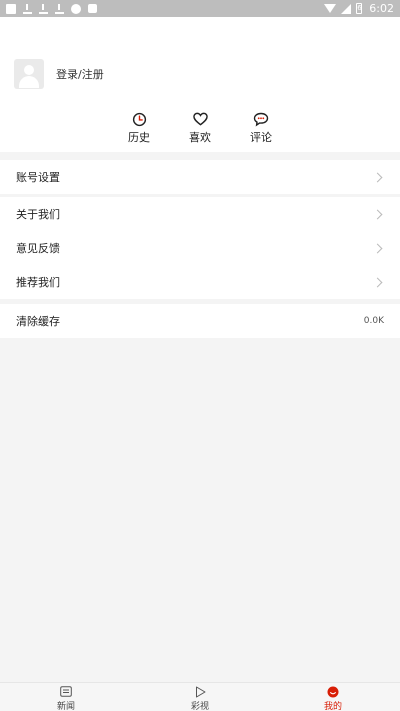 This screenshot has height=711, width=400. I want to click on clock-time: 6:02, so click(381, 8).